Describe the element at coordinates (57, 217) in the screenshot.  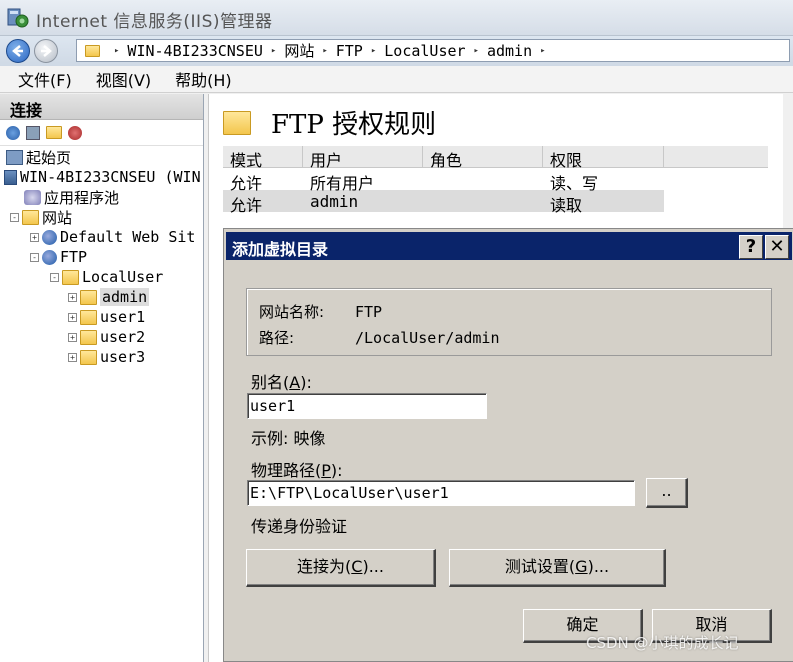
I see `tree-label: 网站` at that location.